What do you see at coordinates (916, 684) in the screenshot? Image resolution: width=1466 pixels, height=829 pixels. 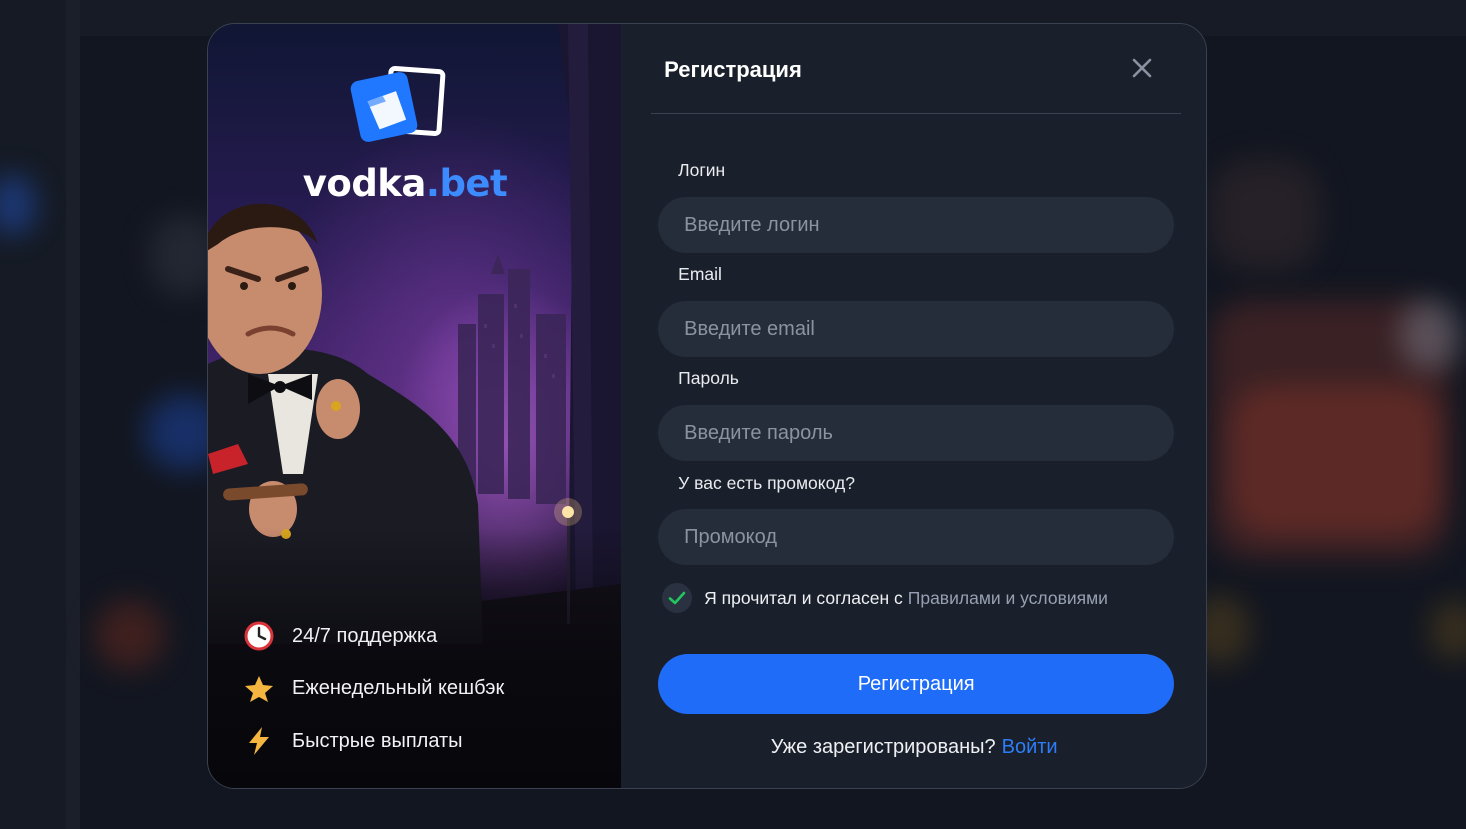 I see `register-button: Регистрация` at bounding box center [916, 684].